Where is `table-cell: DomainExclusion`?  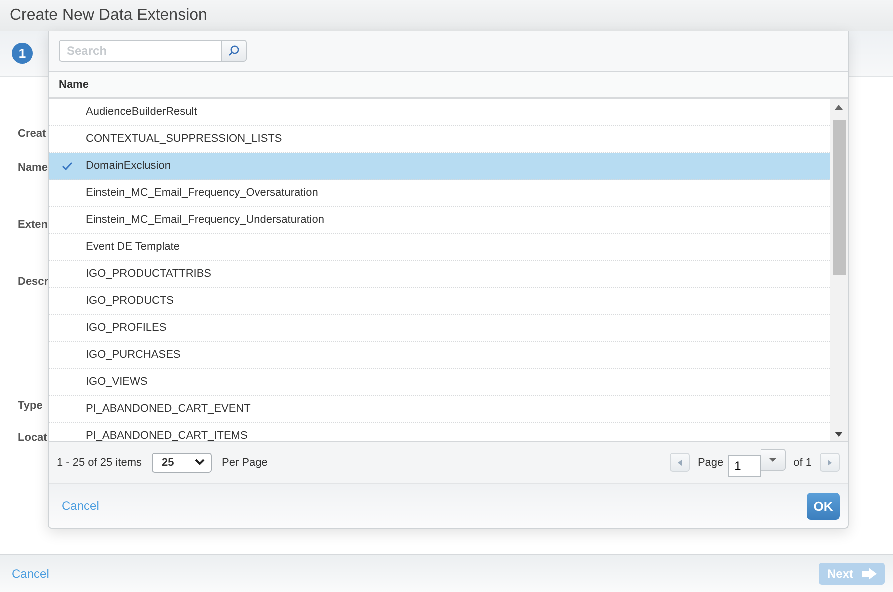
table-cell: DomainExclusion is located at coordinates (128, 166).